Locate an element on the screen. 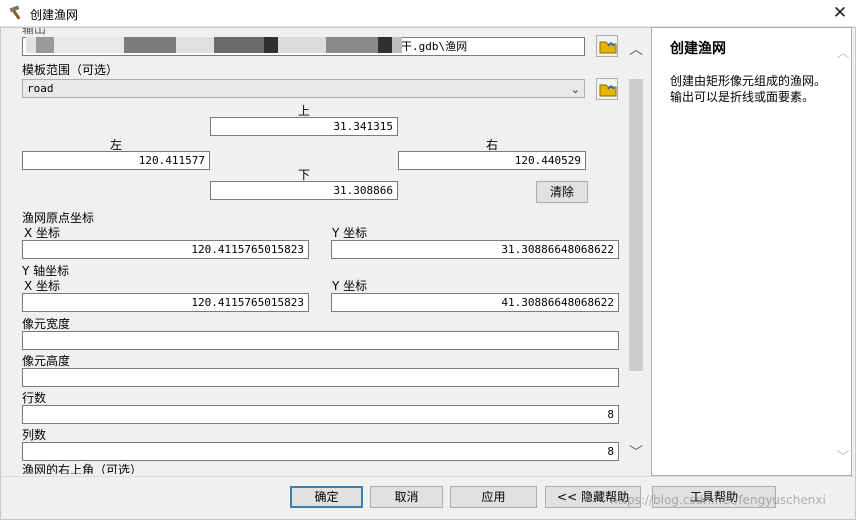  cell-width-label: 像元宽度 is located at coordinates (46, 324).